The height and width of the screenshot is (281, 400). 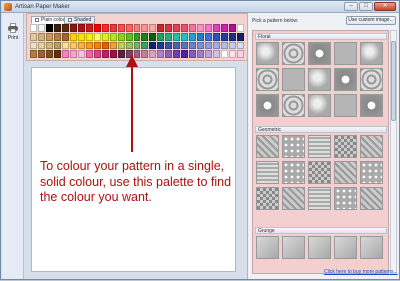 What do you see at coordinates (200, 7) in the screenshot?
I see `title-bar: Artisan Paper Maker – □ ✕` at bounding box center [200, 7].